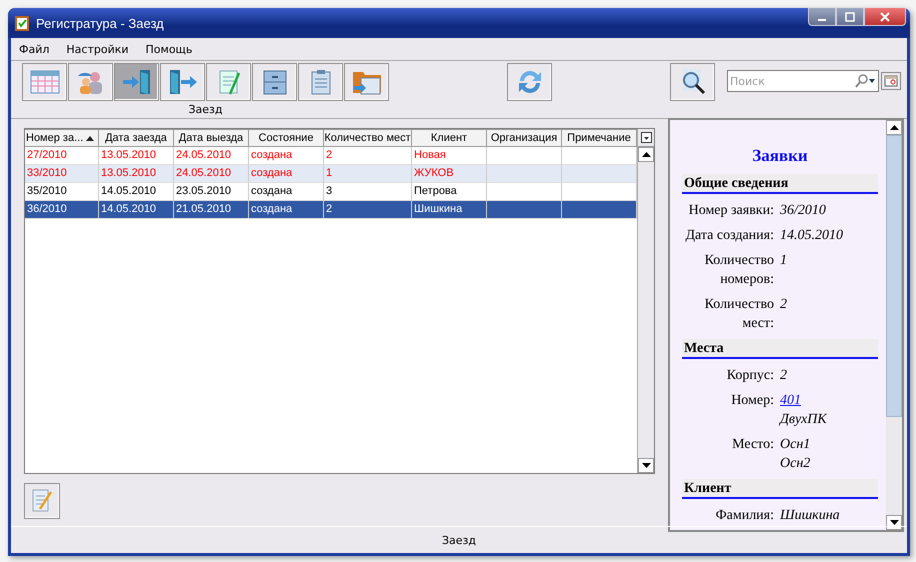 The width and height of the screenshot is (916, 562). Describe the element at coordinates (752, 401) in the screenshot. I see `field-label: Номер:` at that location.